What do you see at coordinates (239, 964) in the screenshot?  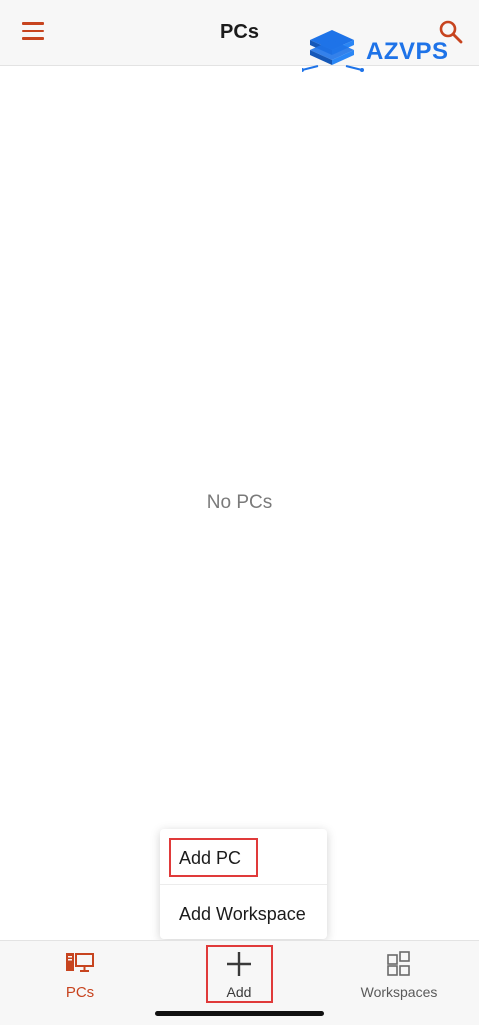 I see `plus-icon` at bounding box center [239, 964].